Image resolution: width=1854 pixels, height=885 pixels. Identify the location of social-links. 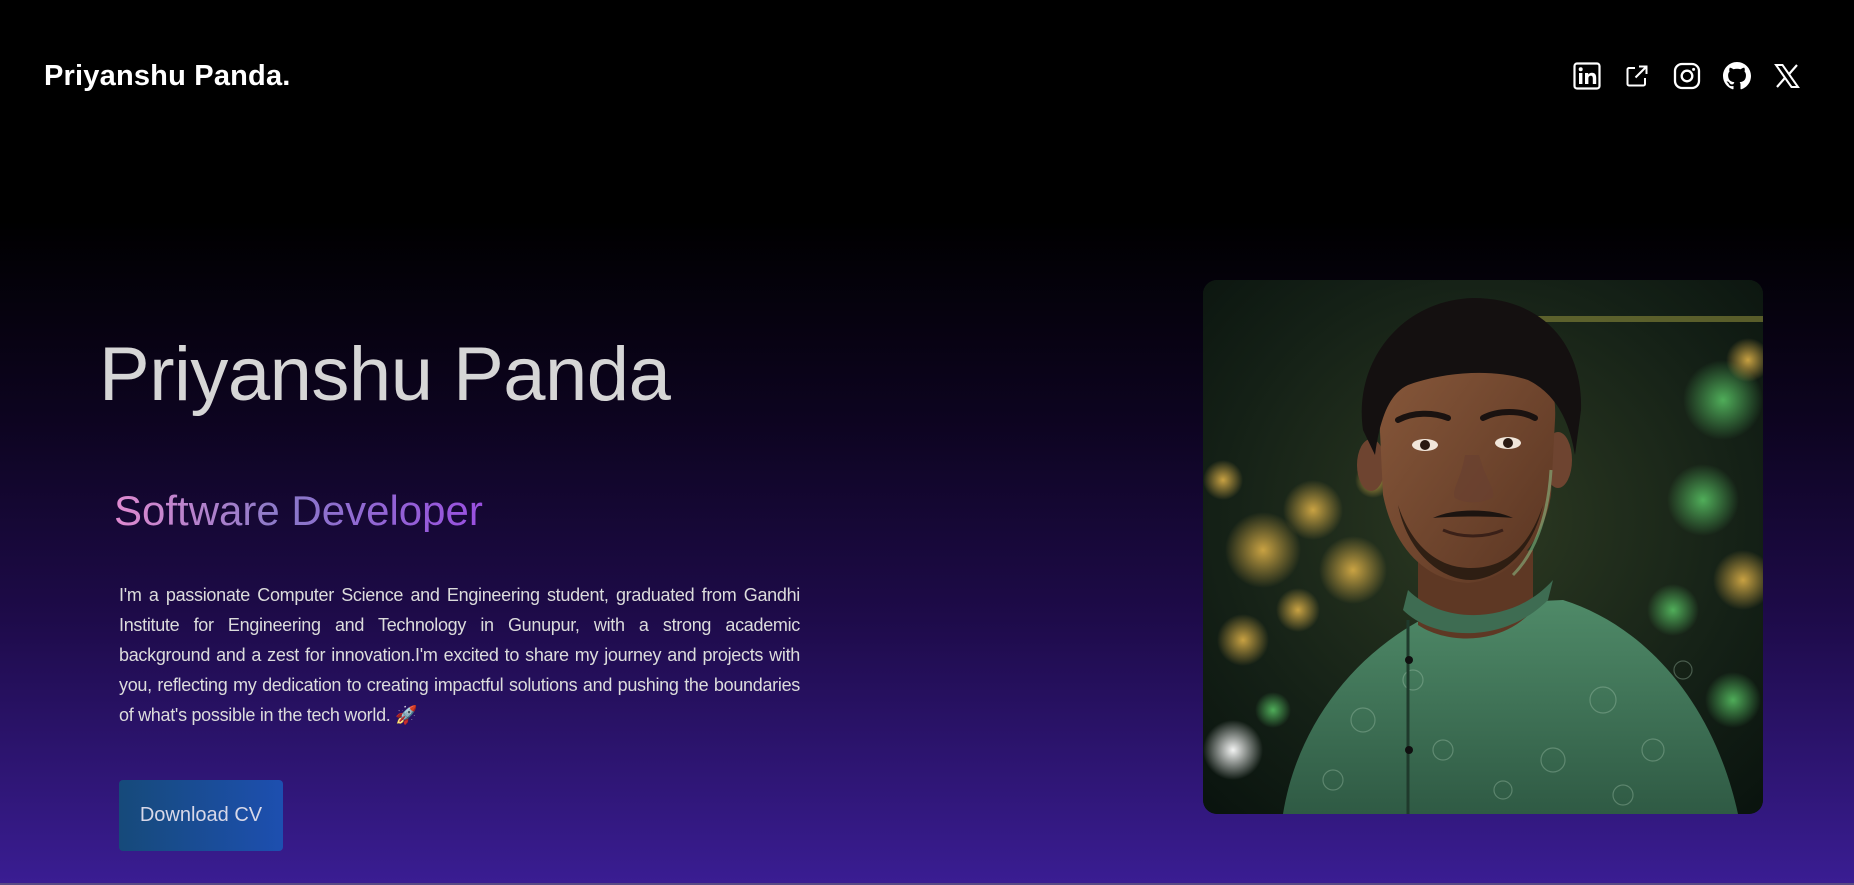
(1687, 76).